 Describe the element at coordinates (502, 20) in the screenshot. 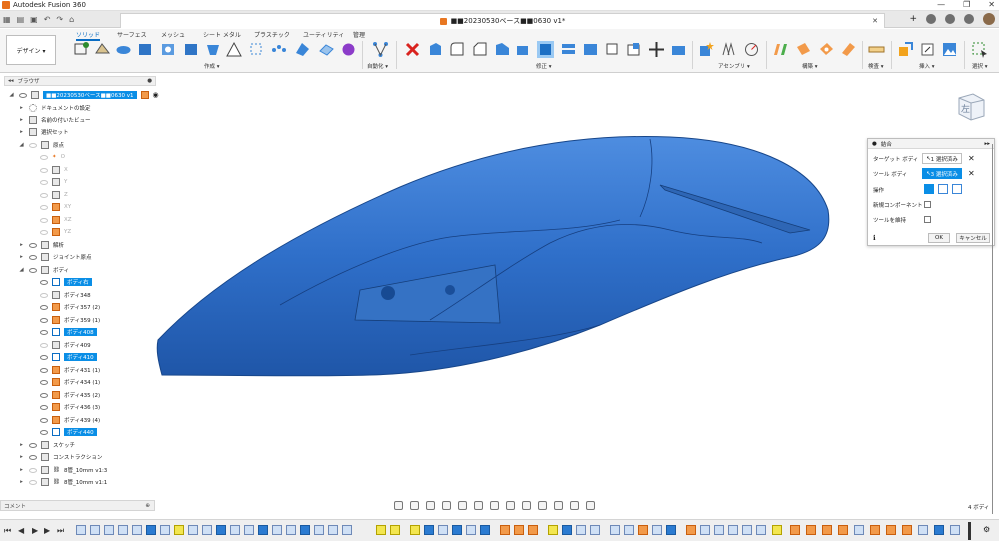

I see `document-tab: ■■20230530ベース■■0630 v1* ✕` at that location.